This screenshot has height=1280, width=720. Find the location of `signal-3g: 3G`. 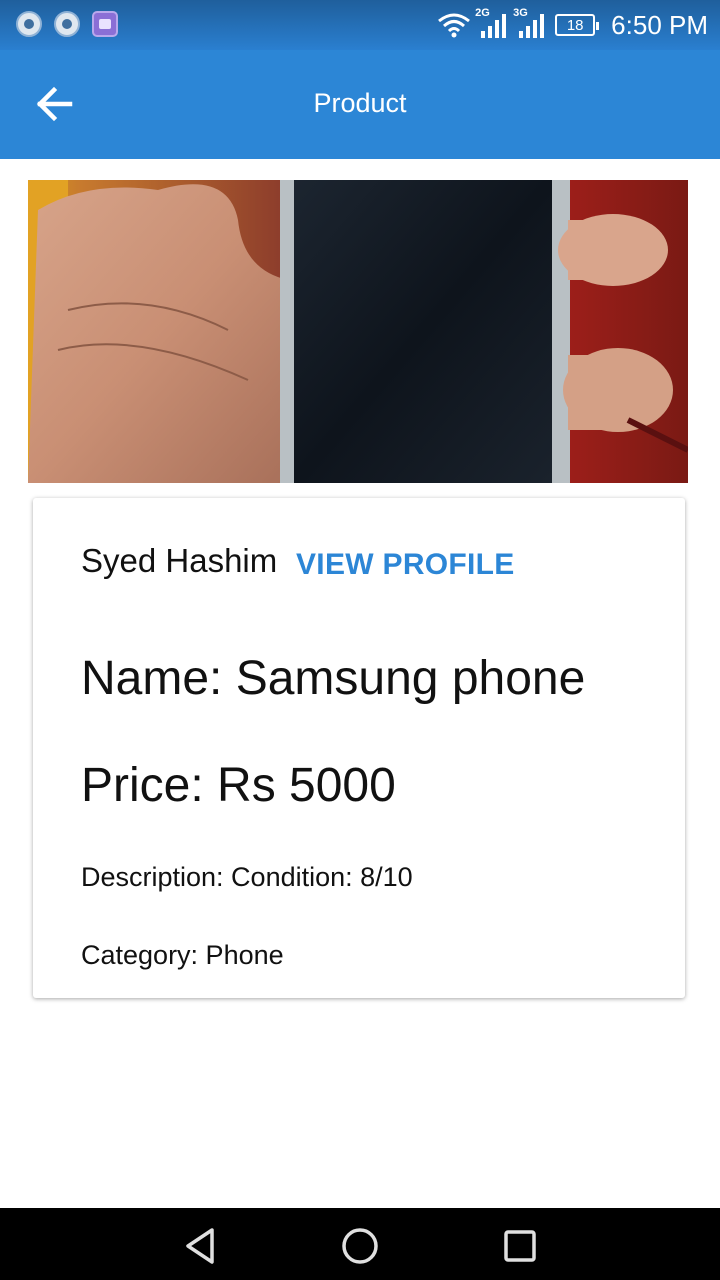

signal-3g: 3G is located at coordinates (530, 23).